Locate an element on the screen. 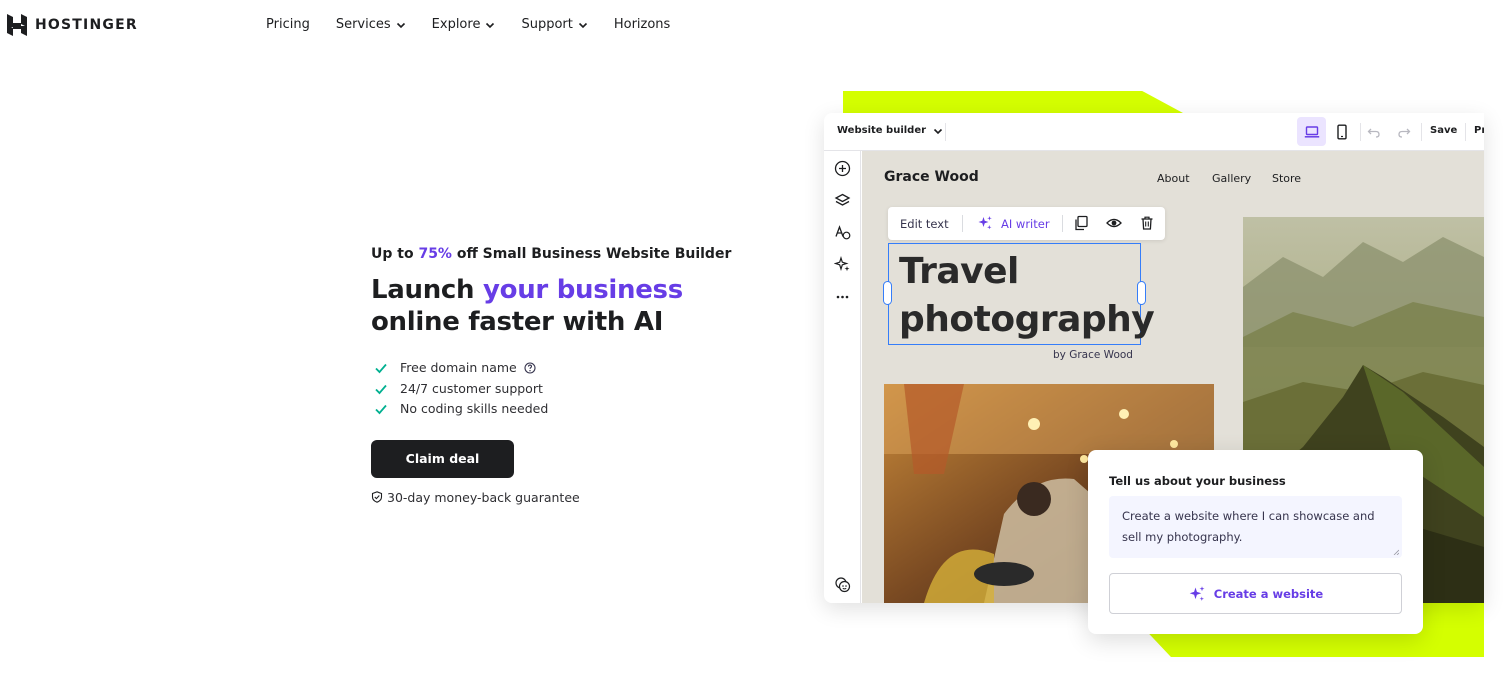 The image size is (1508, 680). headline-accent: your business is located at coordinates (583, 290).